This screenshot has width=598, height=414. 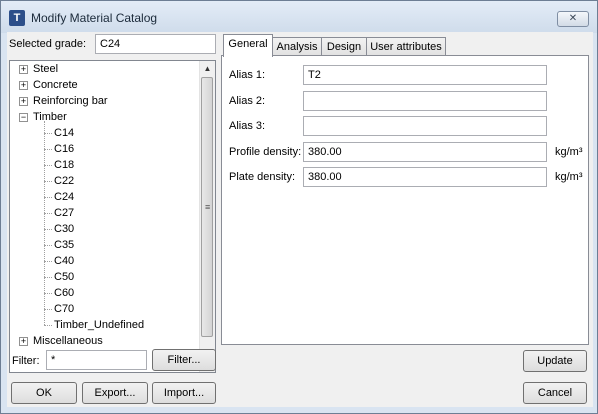 I want to click on window-title: Modify Material Catalog, so click(x=94, y=18).